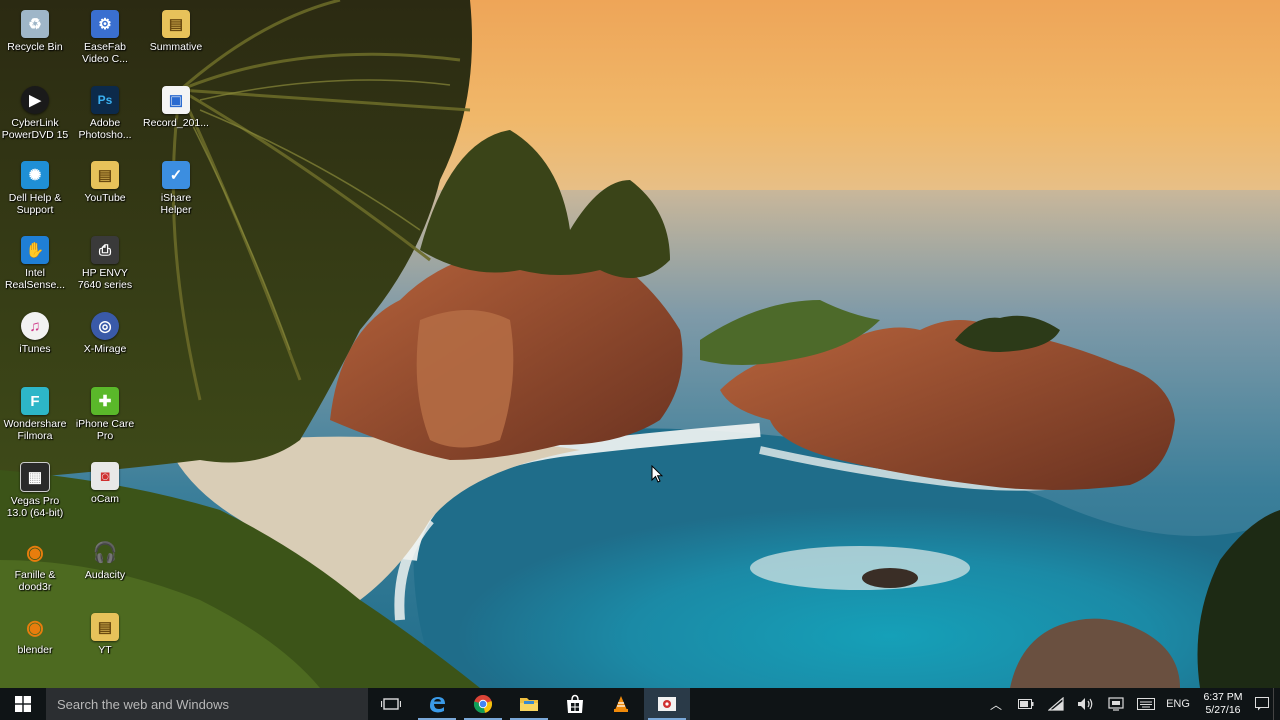  What do you see at coordinates (35, 567) in the screenshot?
I see `desktop-icon-fanille: ◉ Fanille & dood3r` at bounding box center [35, 567].